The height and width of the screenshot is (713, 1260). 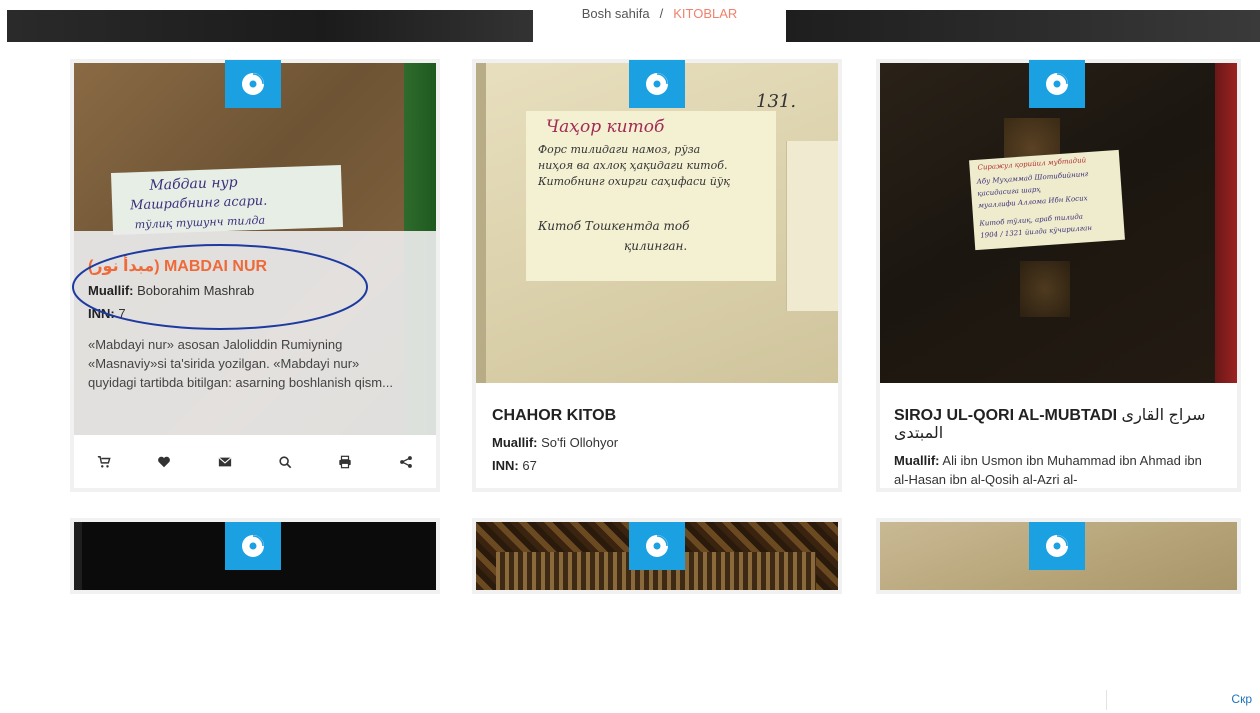 I want to click on corner-link: Скр, so click(x=1241, y=699).